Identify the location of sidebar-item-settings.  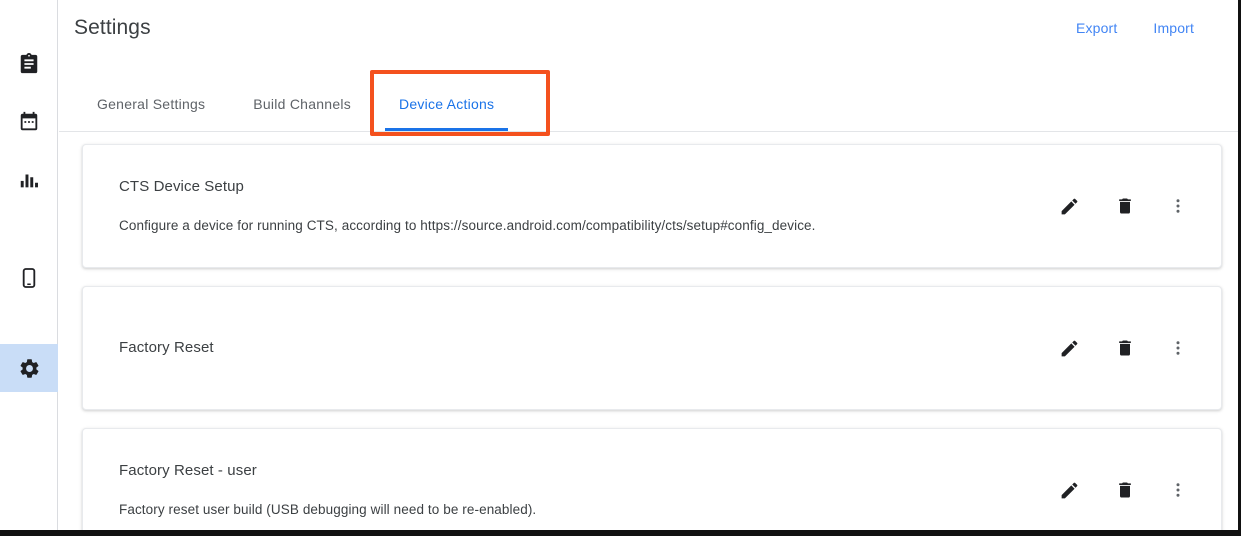
(29, 368).